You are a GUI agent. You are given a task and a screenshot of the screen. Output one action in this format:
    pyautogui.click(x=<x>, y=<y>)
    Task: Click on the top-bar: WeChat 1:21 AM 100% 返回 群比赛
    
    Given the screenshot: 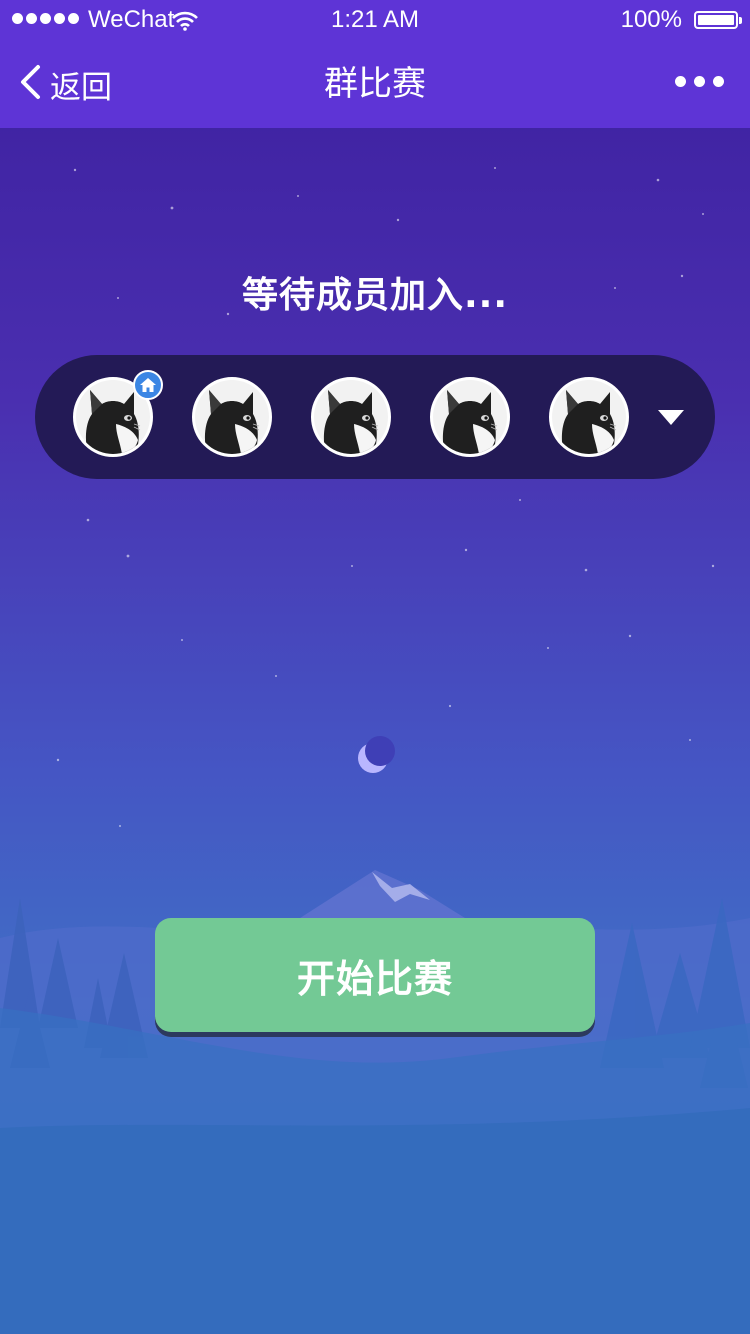 What is the action you would take?
    pyautogui.click(x=375, y=64)
    